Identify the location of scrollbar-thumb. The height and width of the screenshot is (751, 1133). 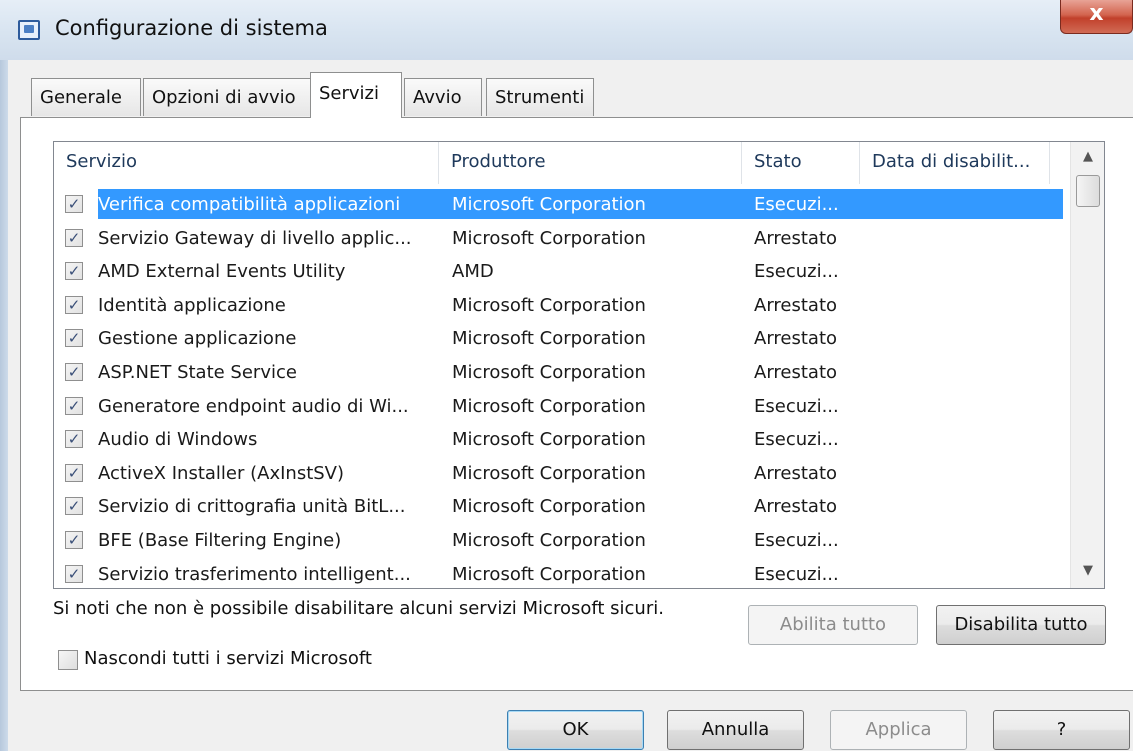
(1088, 191).